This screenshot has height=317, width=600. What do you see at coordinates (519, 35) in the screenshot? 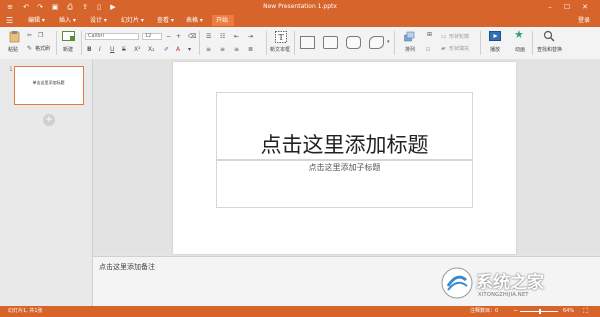
I see `animation-icon: ★` at bounding box center [519, 35].